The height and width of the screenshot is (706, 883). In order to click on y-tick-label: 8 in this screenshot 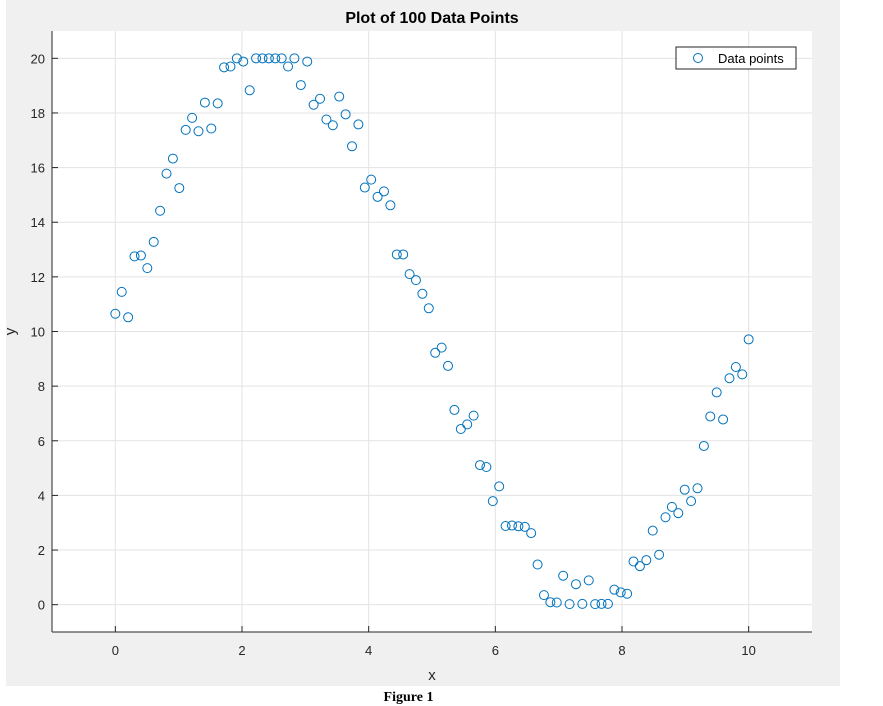, I will do `click(41, 386)`.